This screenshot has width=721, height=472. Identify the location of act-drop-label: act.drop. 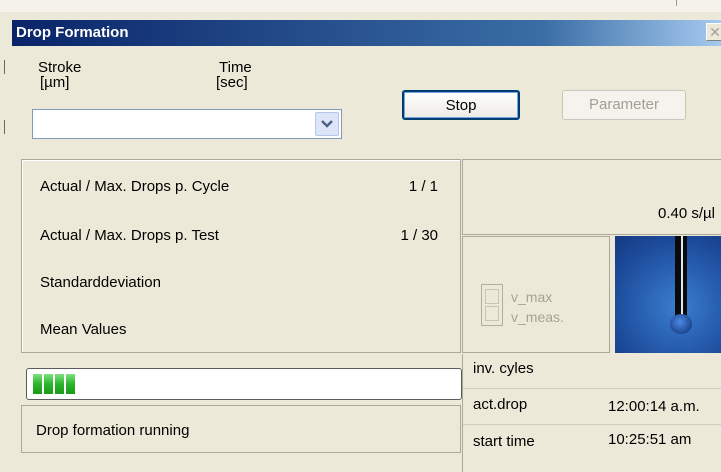
(500, 404).